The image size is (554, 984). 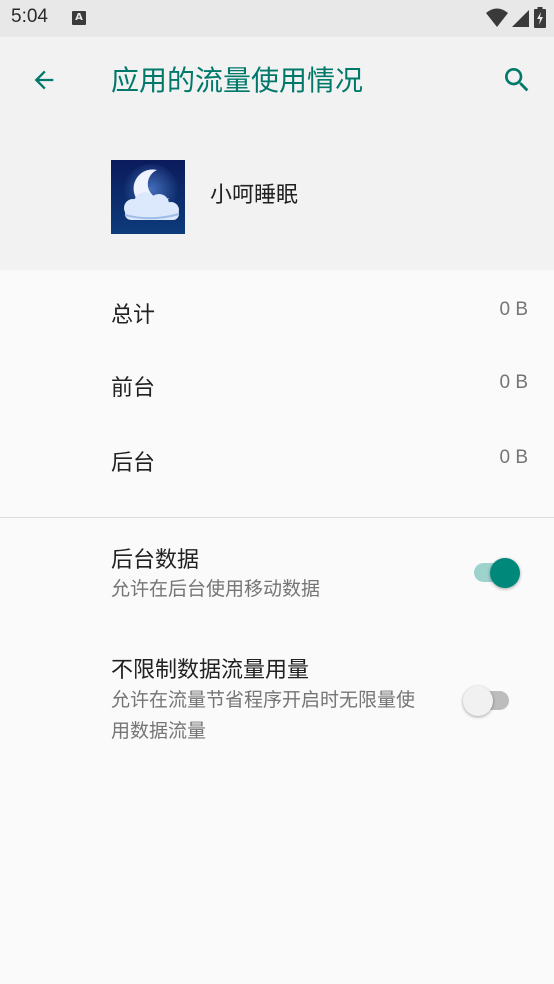 I want to click on back-button, so click(x=44, y=82).